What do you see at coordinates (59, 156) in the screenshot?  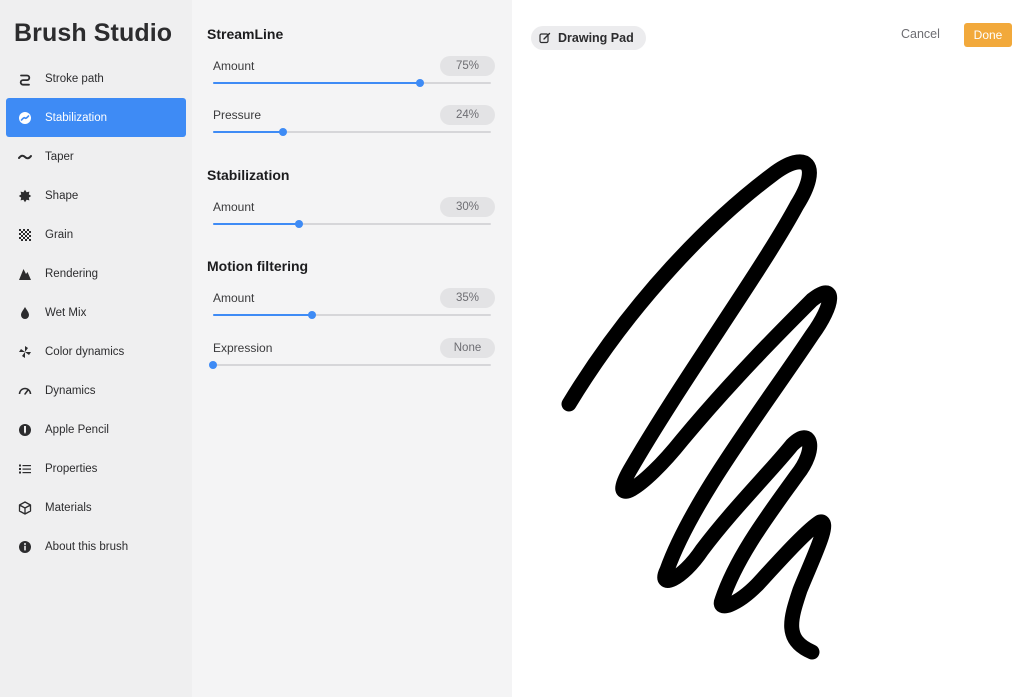 I see `sidebar-item-label: Taper` at bounding box center [59, 156].